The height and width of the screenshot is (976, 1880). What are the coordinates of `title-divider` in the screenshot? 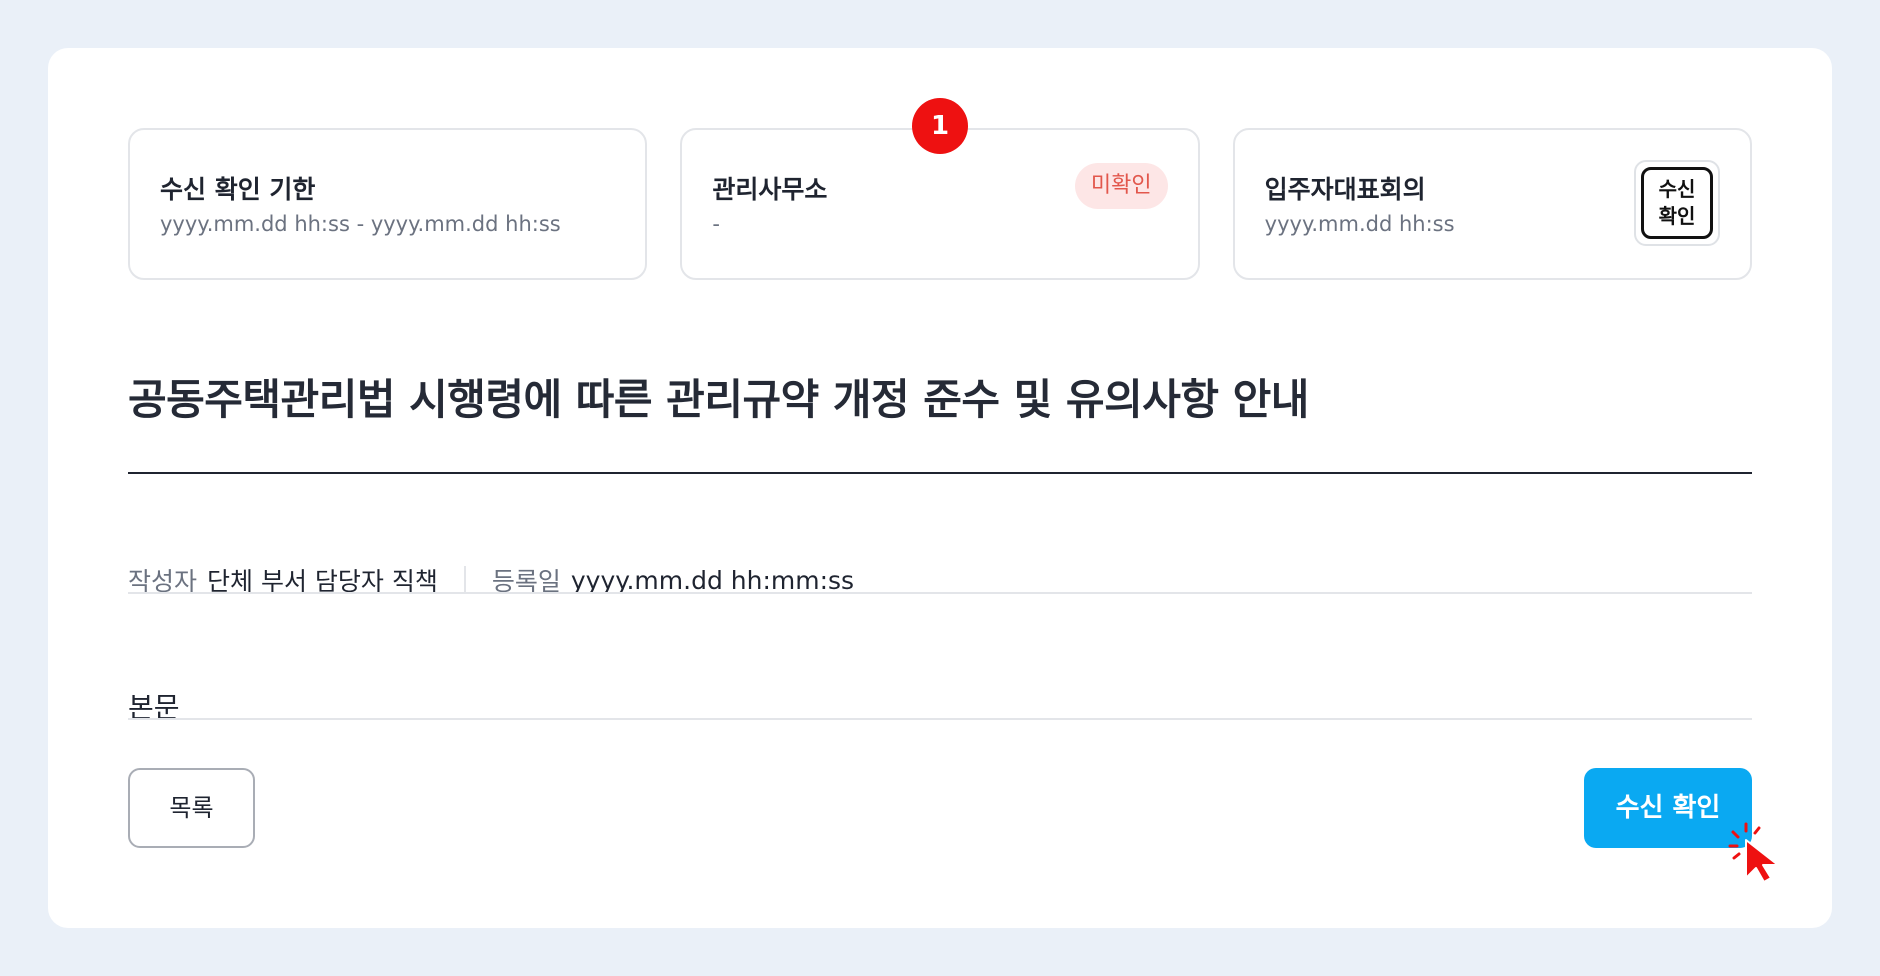 It's located at (940, 473).